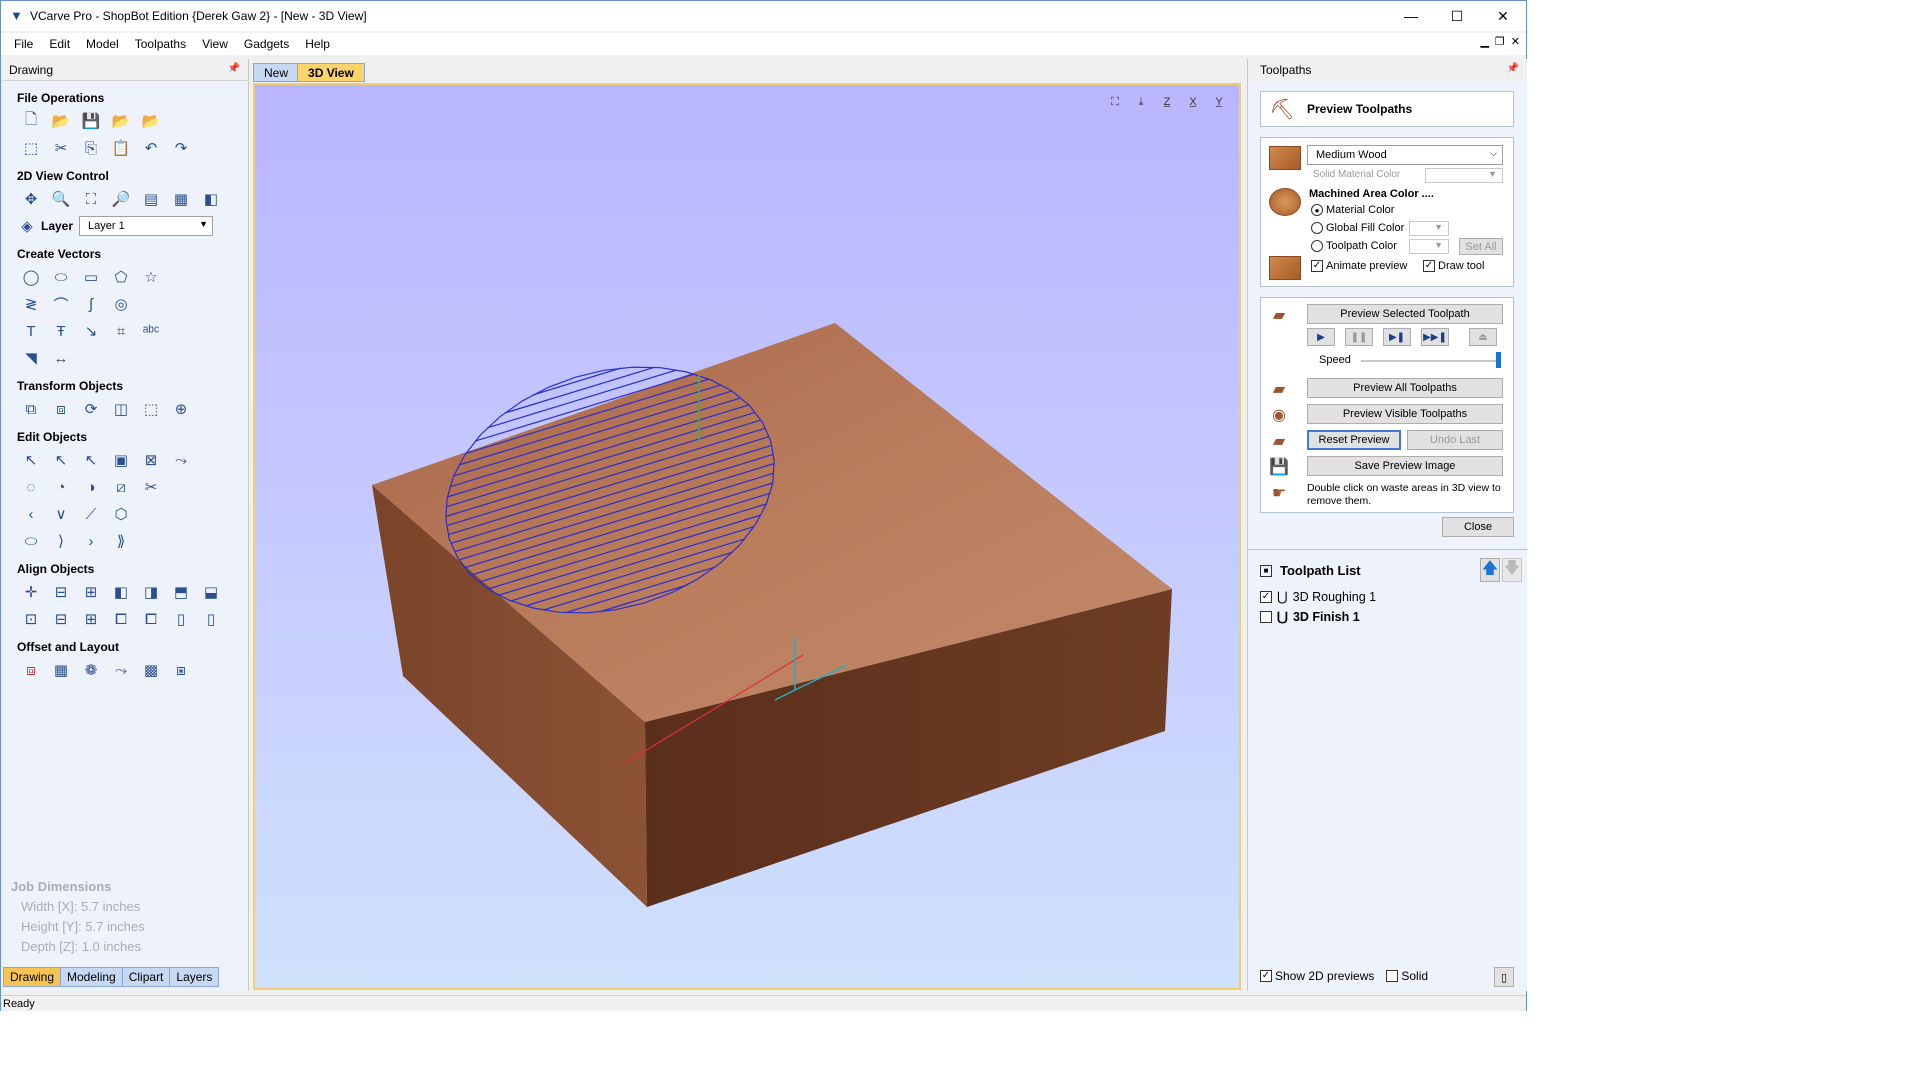 The image size is (1920, 1080). What do you see at coordinates (194, 977) in the screenshot?
I see `tab-layers: Layers` at bounding box center [194, 977].